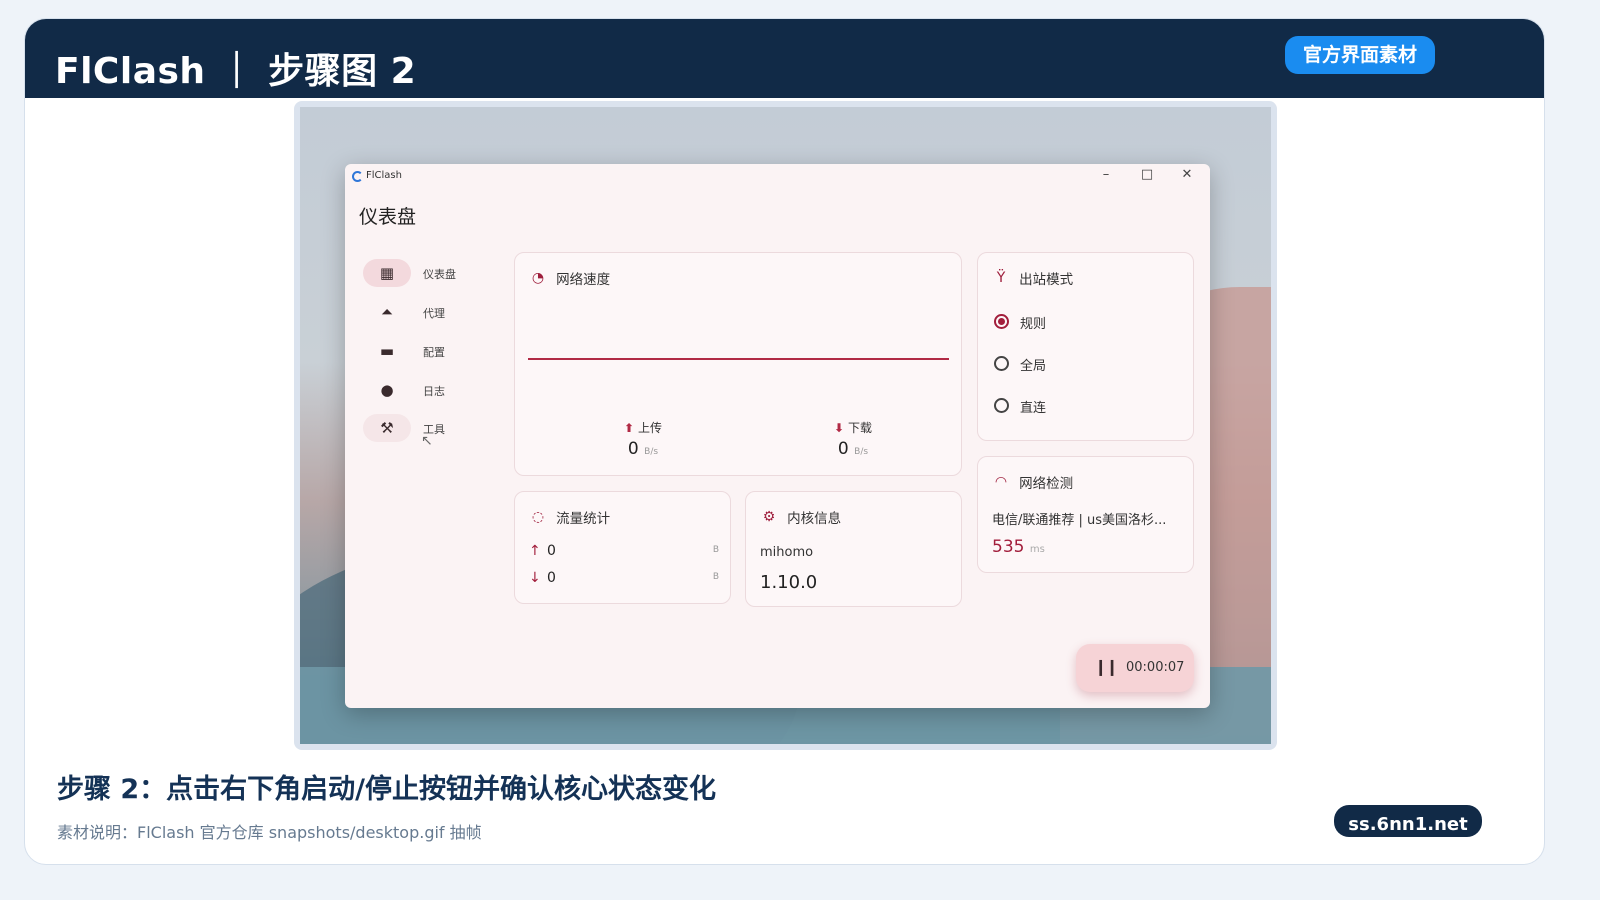 The height and width of the screenshot is (900, 1600). Describe the element at coordinates (715, 550) in the screenshot. I see `traffic-upload-unit: B` at that location.